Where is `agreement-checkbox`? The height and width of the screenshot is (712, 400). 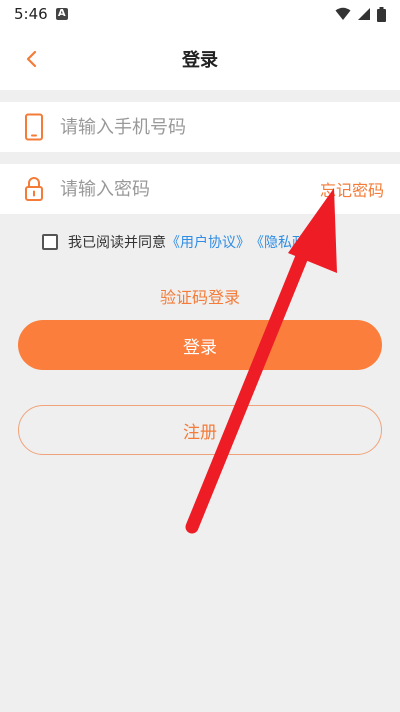 agreement-checkbox is located at coordinates (50, 242).